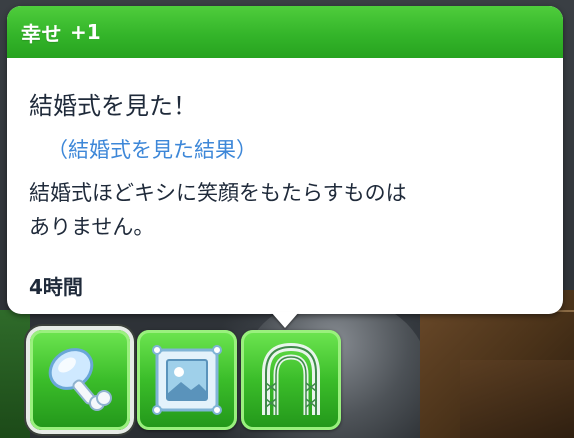 The height and width of the screenshot is (438, 574). I want to click on emotion-header: 幸せ +1, so click(285, 32).